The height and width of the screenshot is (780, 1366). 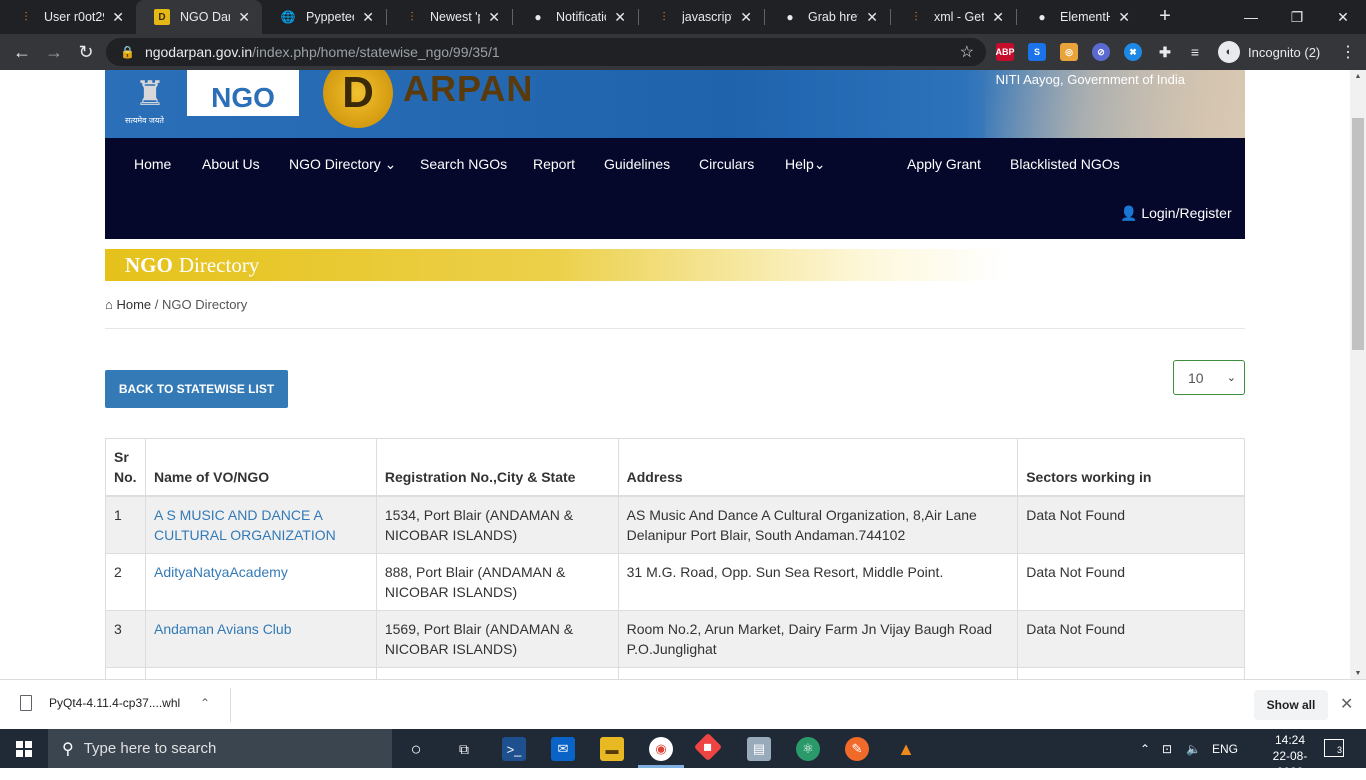 I want to click on nav-circulars: Circulars, so click(x=726, y=164).